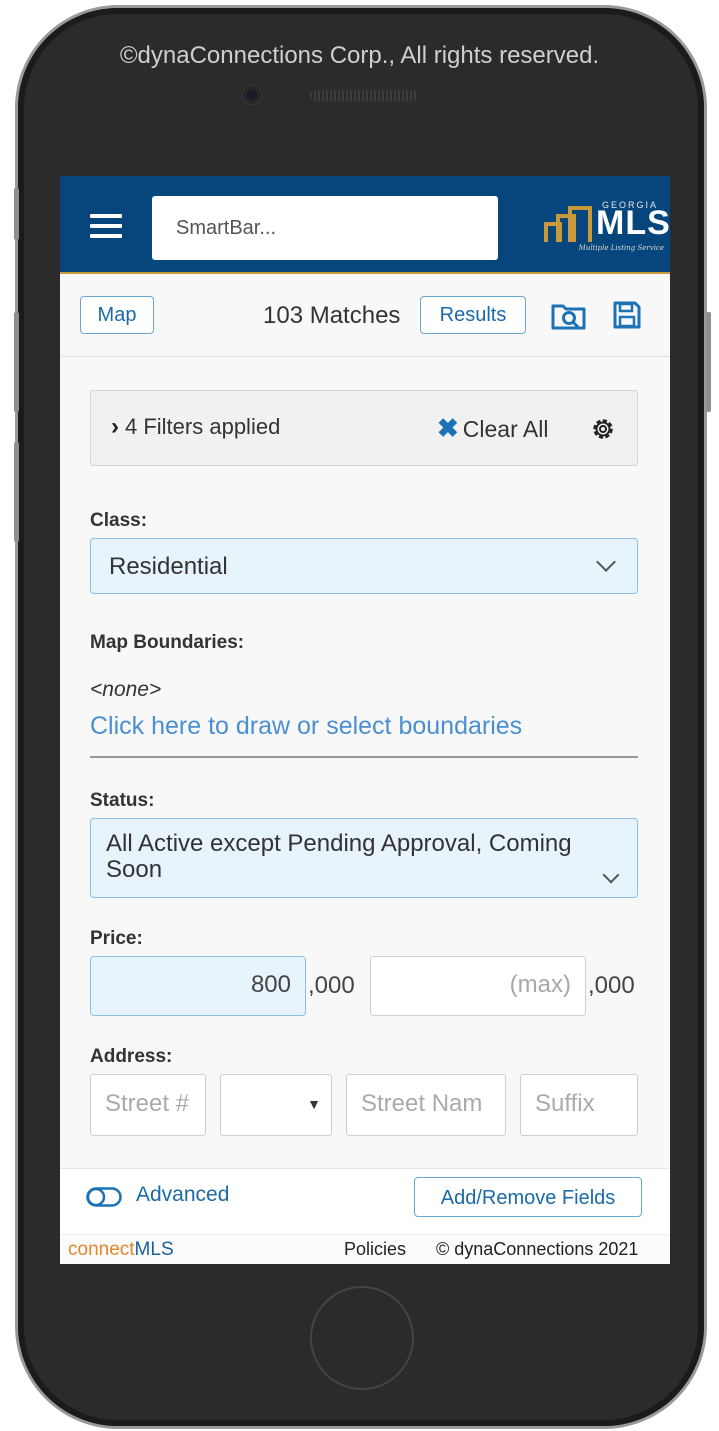  What do you see at coordinates (119, 520) in the screenshot?
I see `class-label: Class:` at bounding box center [119, 520].